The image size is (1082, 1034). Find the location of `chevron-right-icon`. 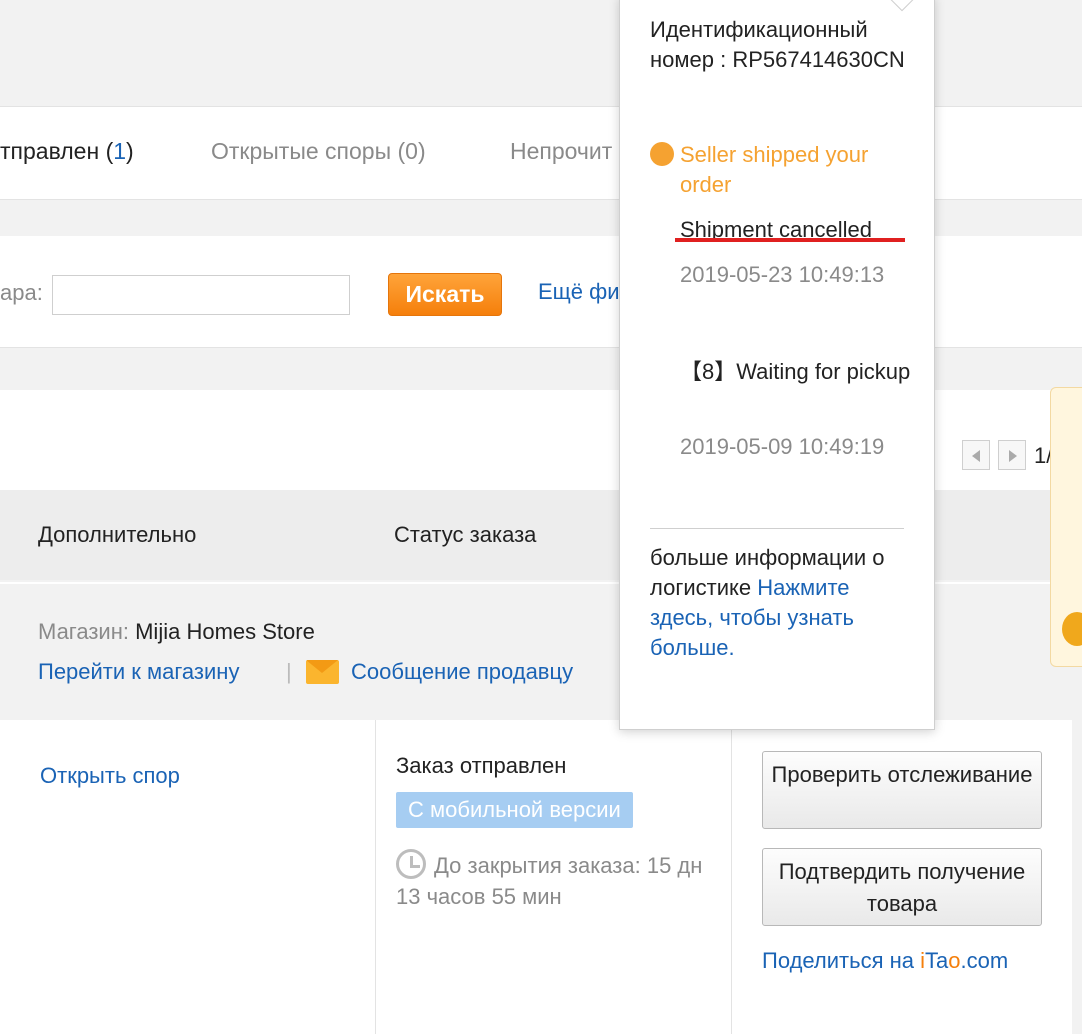

chevron-right-icon is located at coordinates (1013, 456).